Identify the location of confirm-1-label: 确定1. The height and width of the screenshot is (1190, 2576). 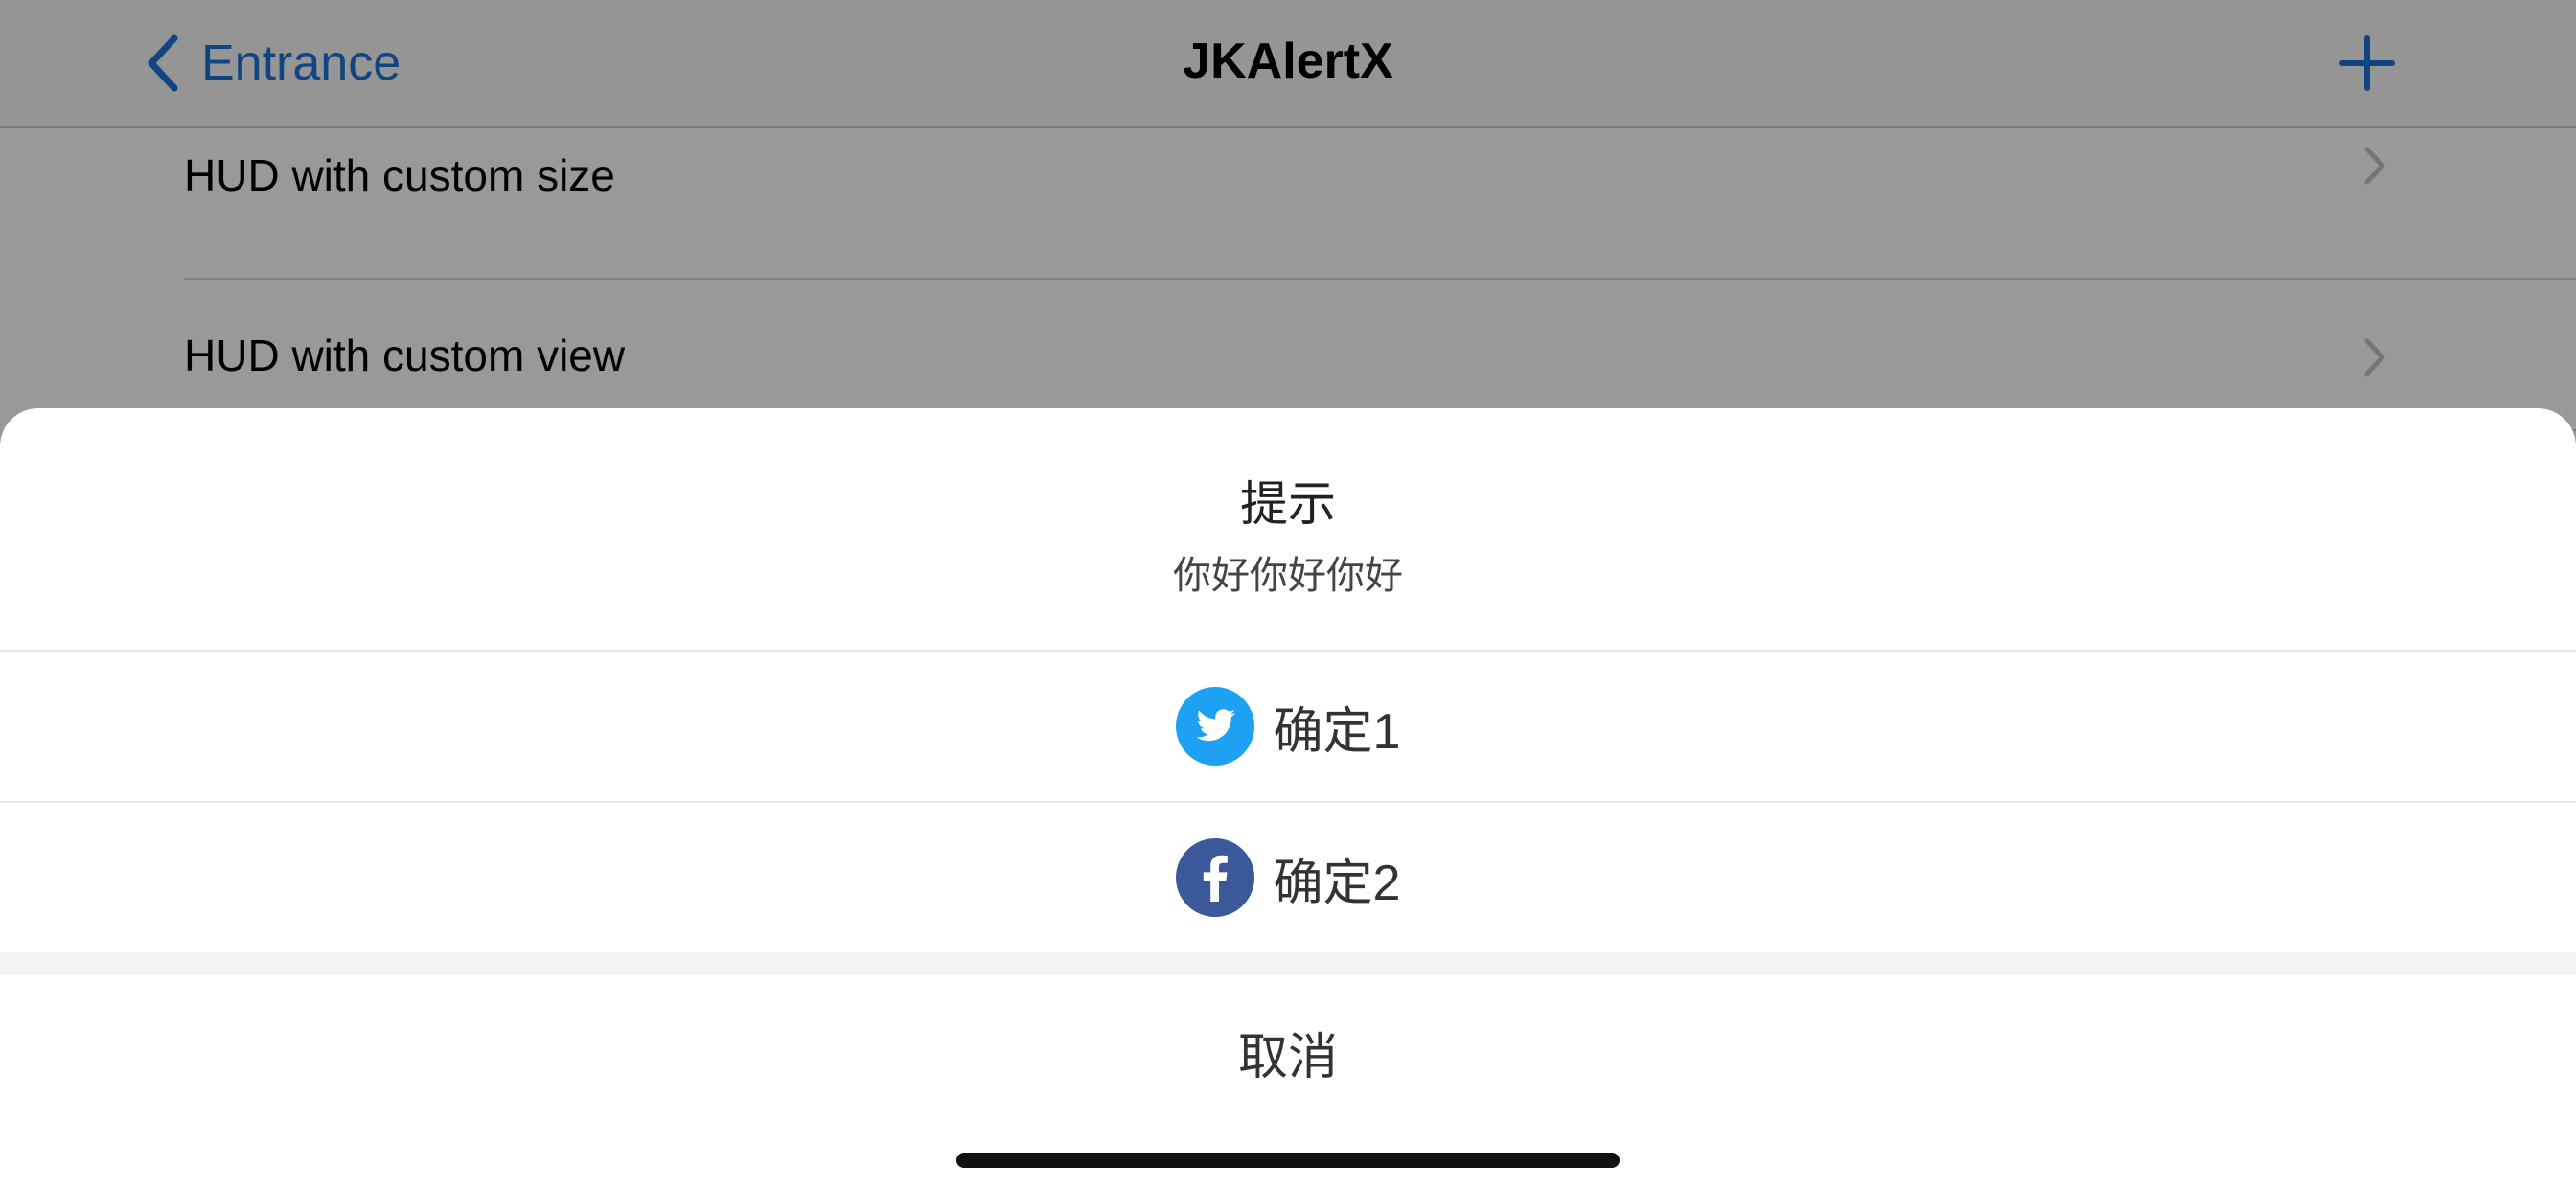
(1337, 732).